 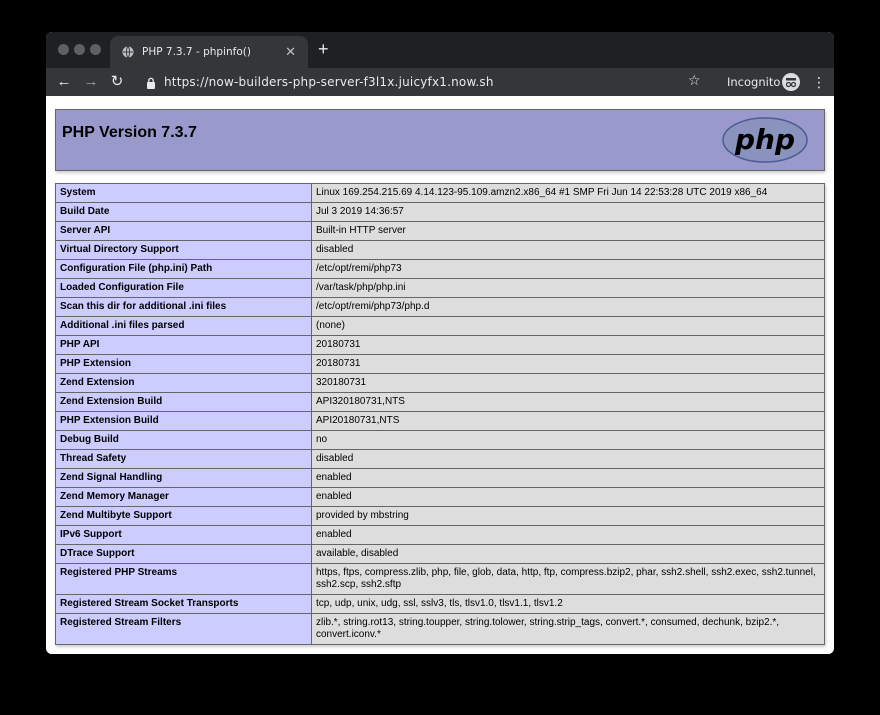 I want to click on row-key: Build Date, so click(x=183, y=212).